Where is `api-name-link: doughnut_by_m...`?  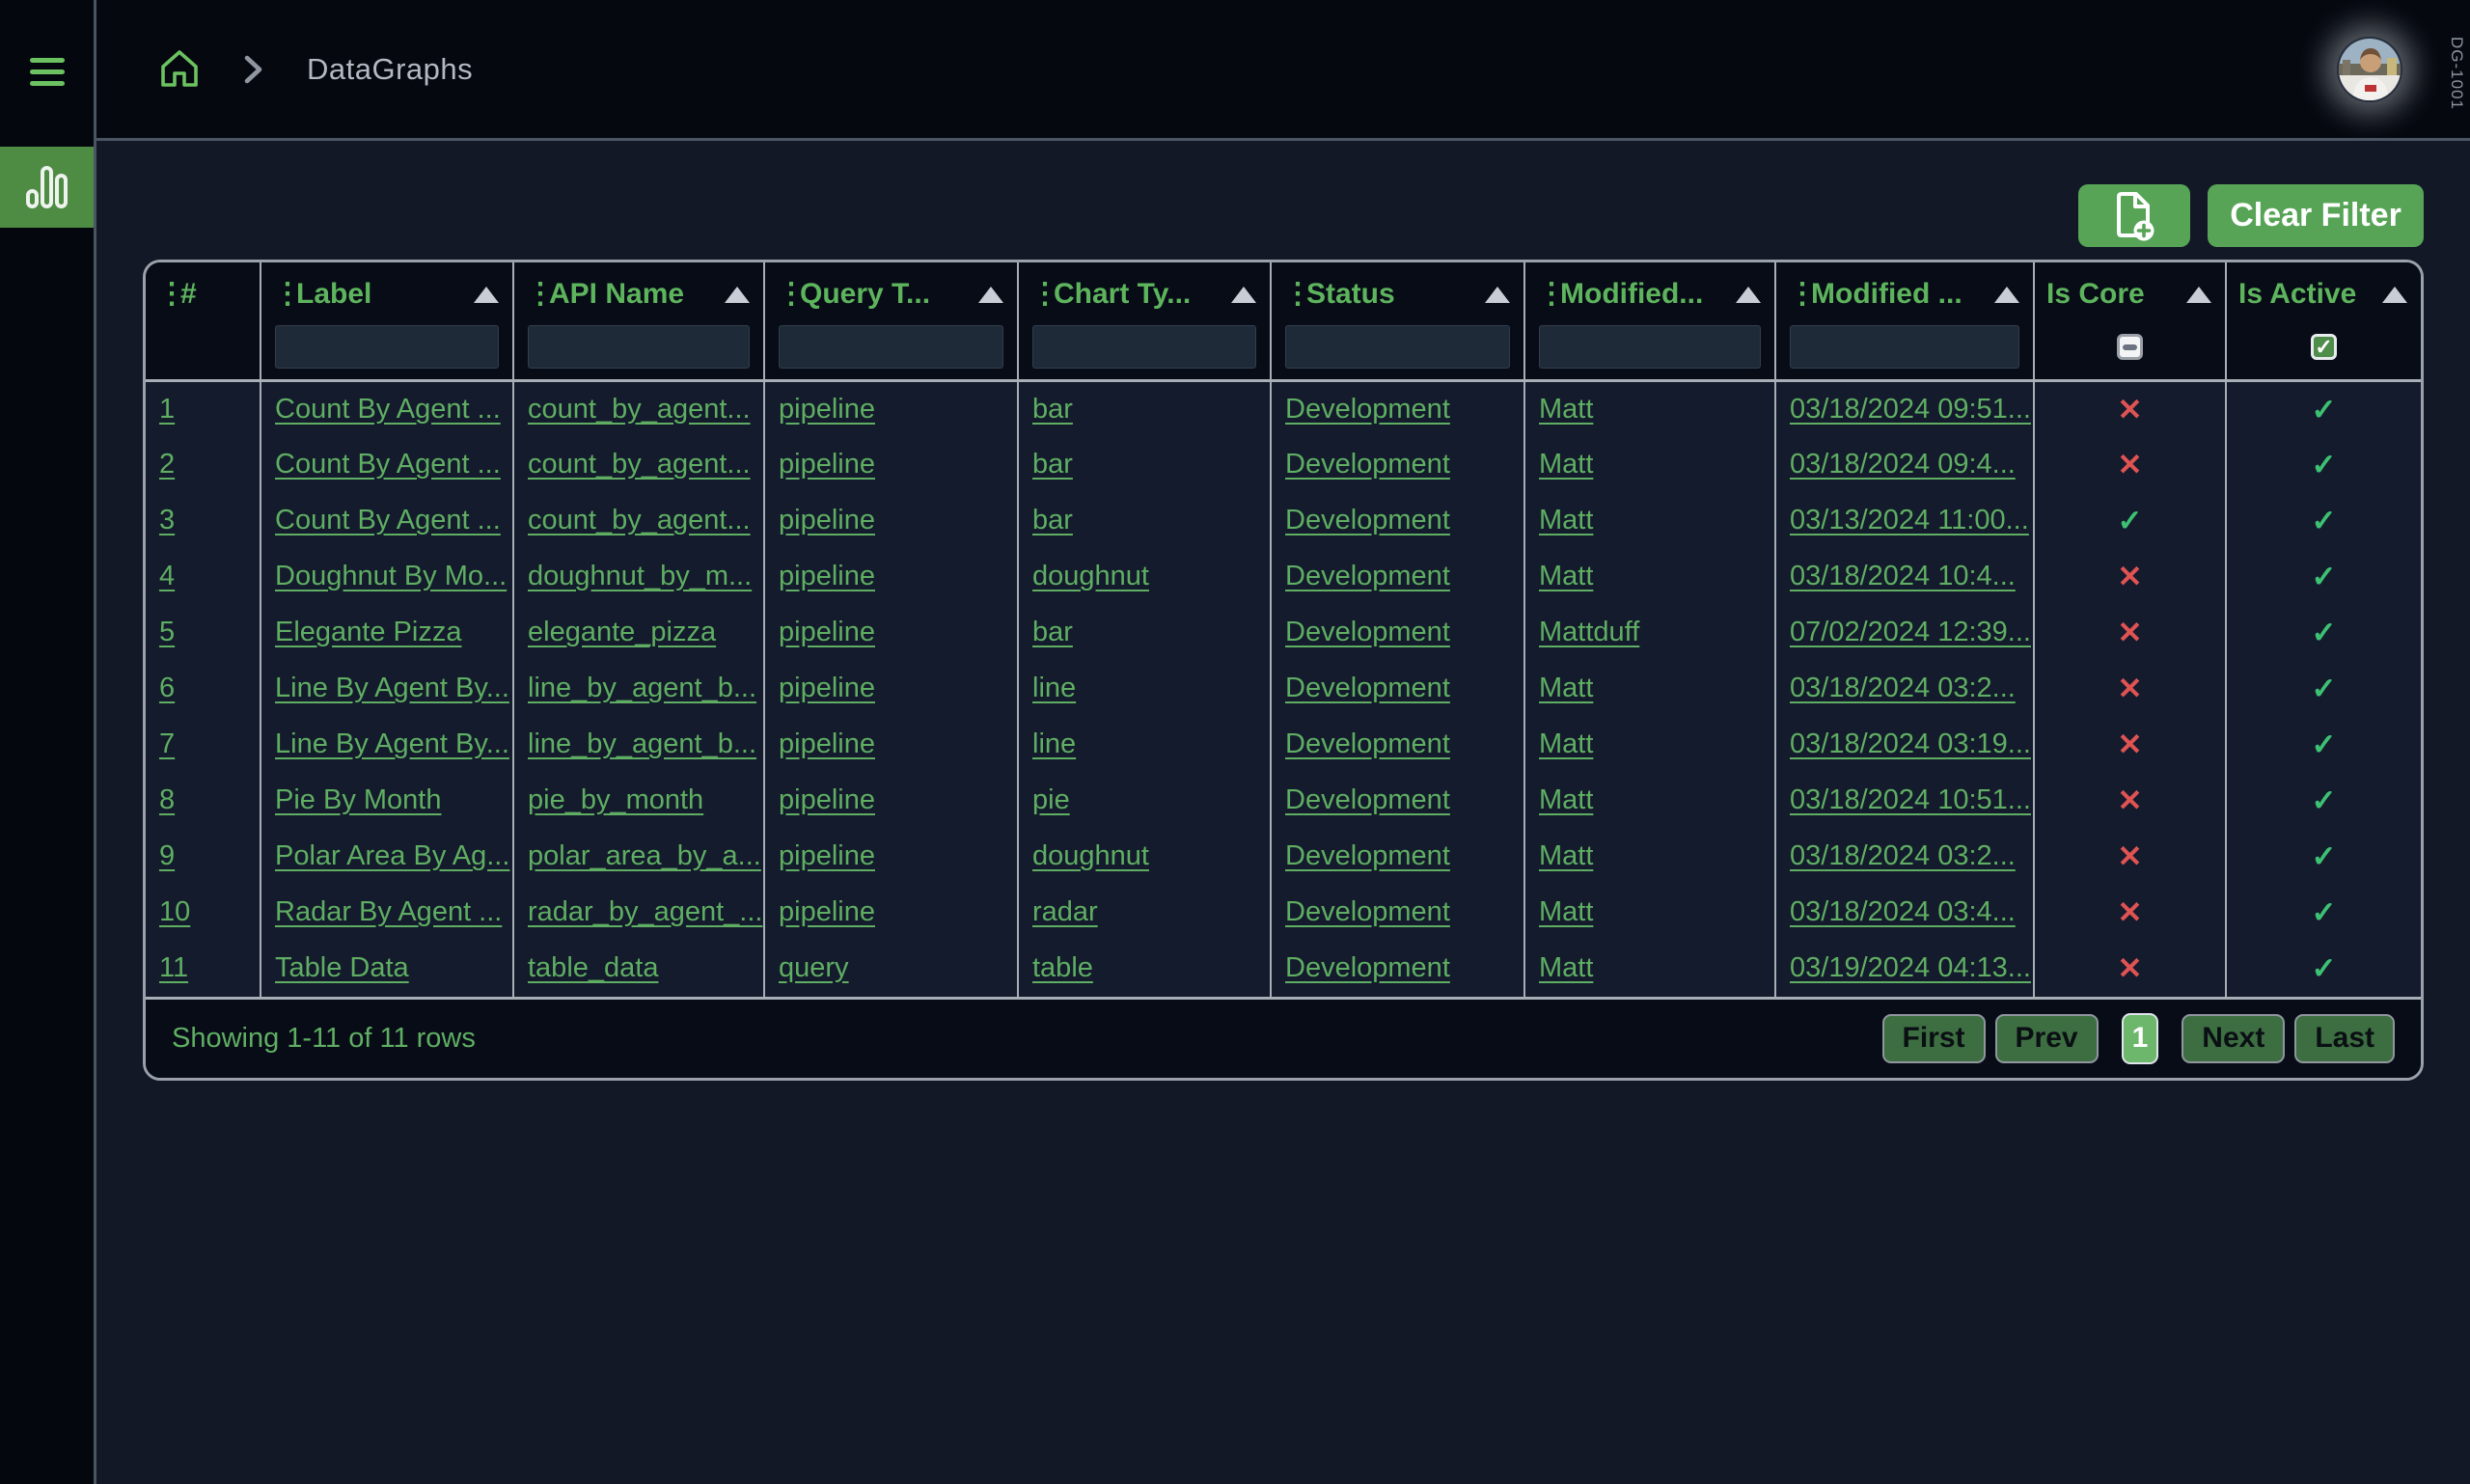 api-name-link: doughnut_by_m... is located at coordinates (640, 576).